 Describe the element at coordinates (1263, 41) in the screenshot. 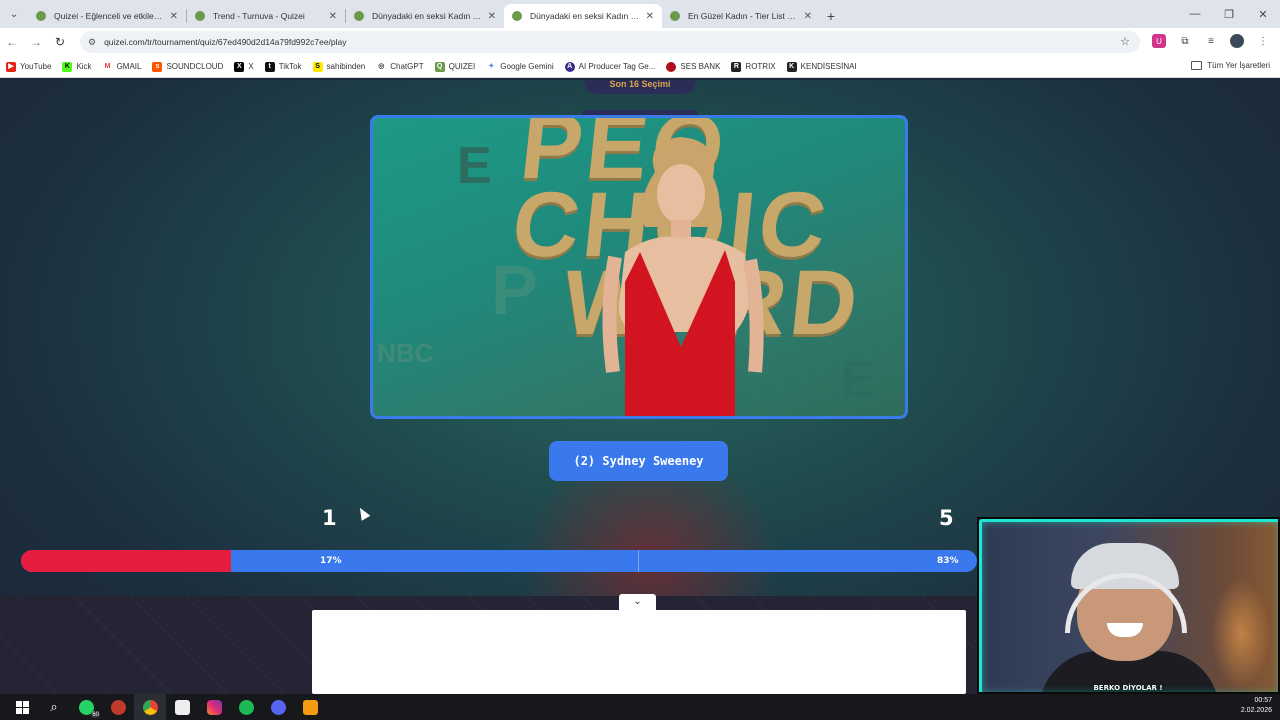

I see `menu-kebab-icon: ⋮` at that location.